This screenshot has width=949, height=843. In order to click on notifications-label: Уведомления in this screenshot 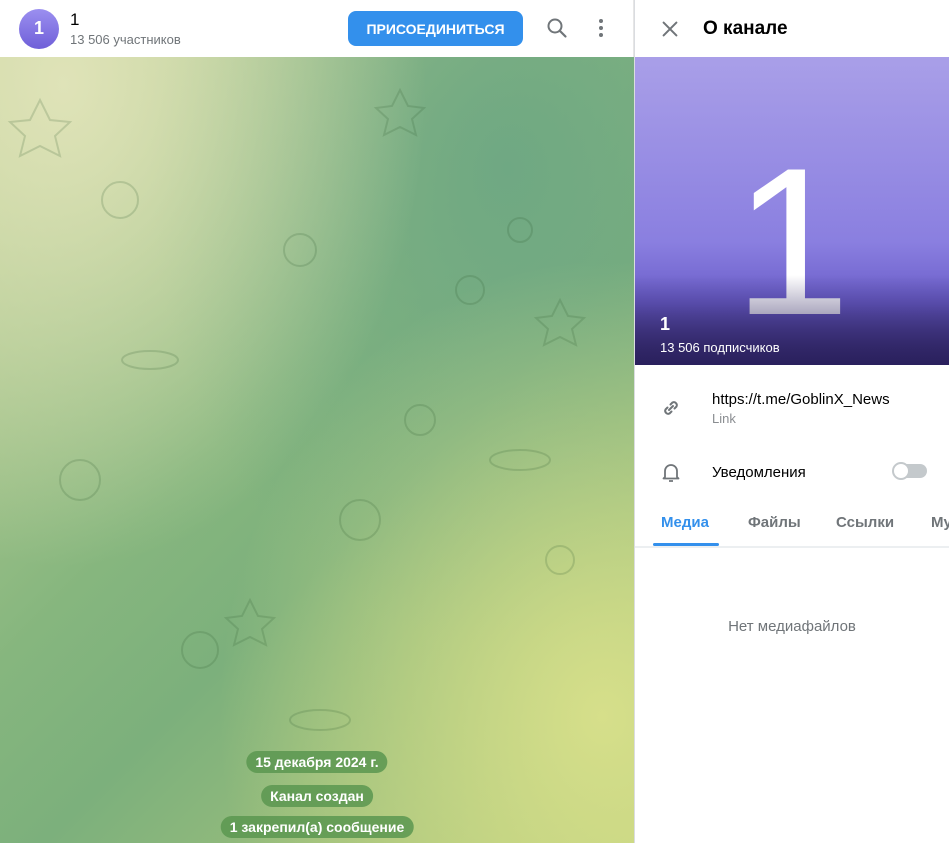, I will do `click(759, 472)`.